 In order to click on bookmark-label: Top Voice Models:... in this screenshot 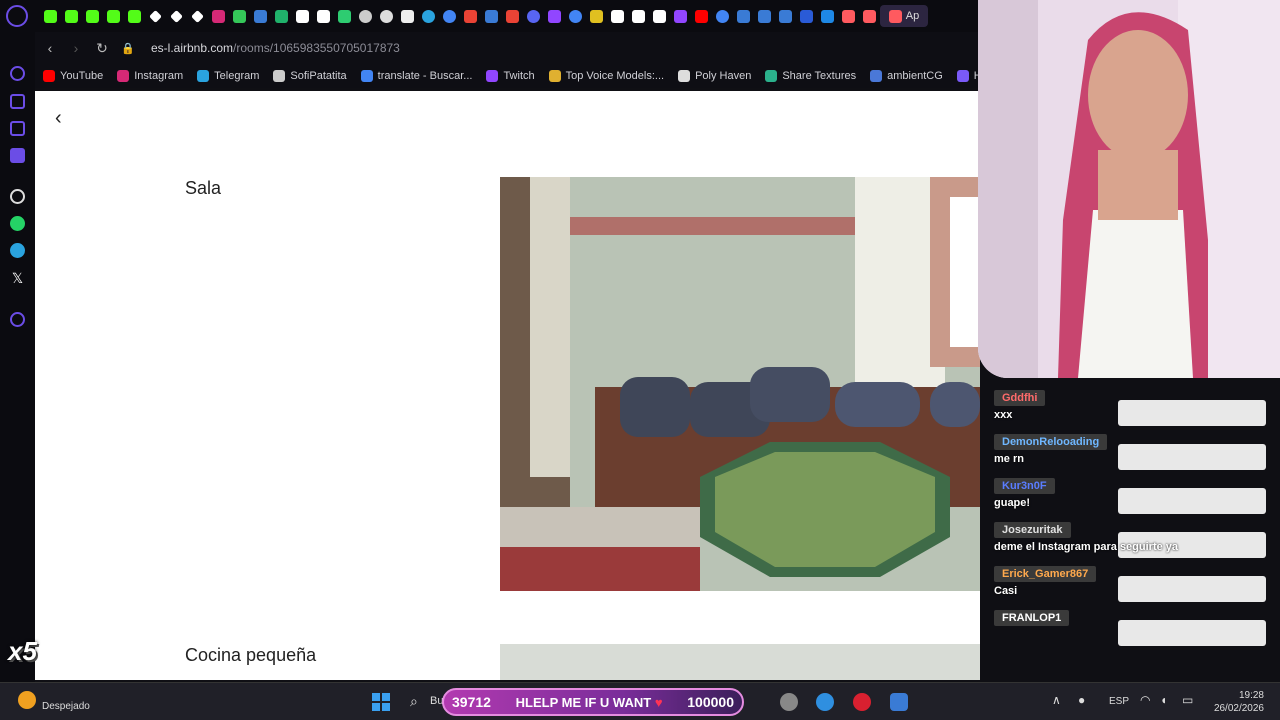, I will do `click(615, 76)`.